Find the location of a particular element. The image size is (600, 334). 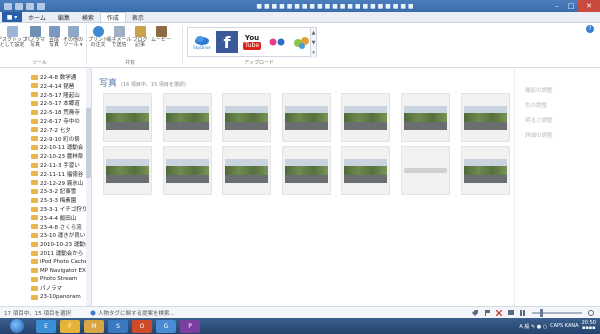

redo-icon is located at coordinates (41, 6).